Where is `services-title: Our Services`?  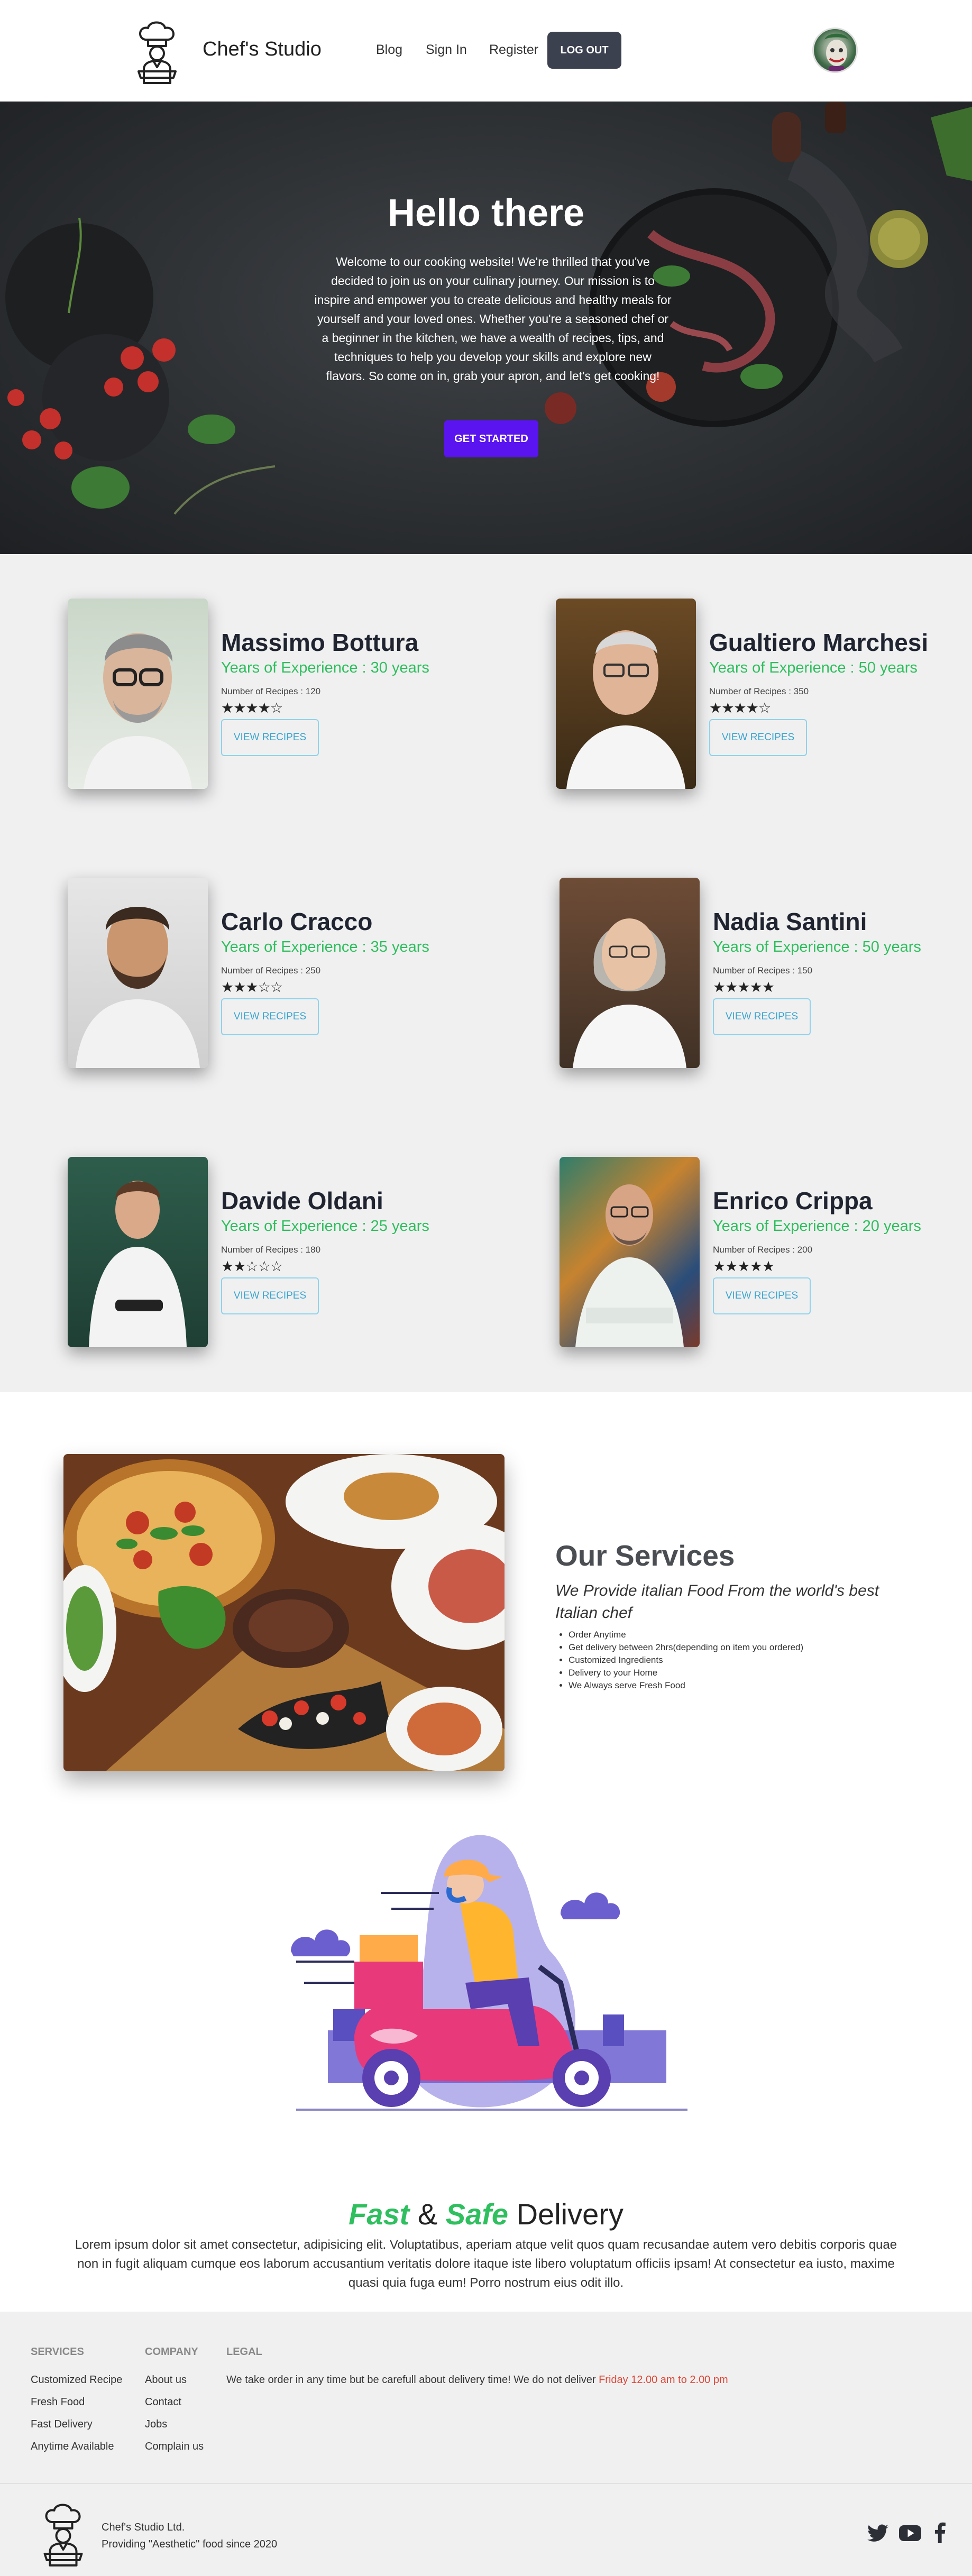
services-title: Our Services is located at coordinates (645, 1555).